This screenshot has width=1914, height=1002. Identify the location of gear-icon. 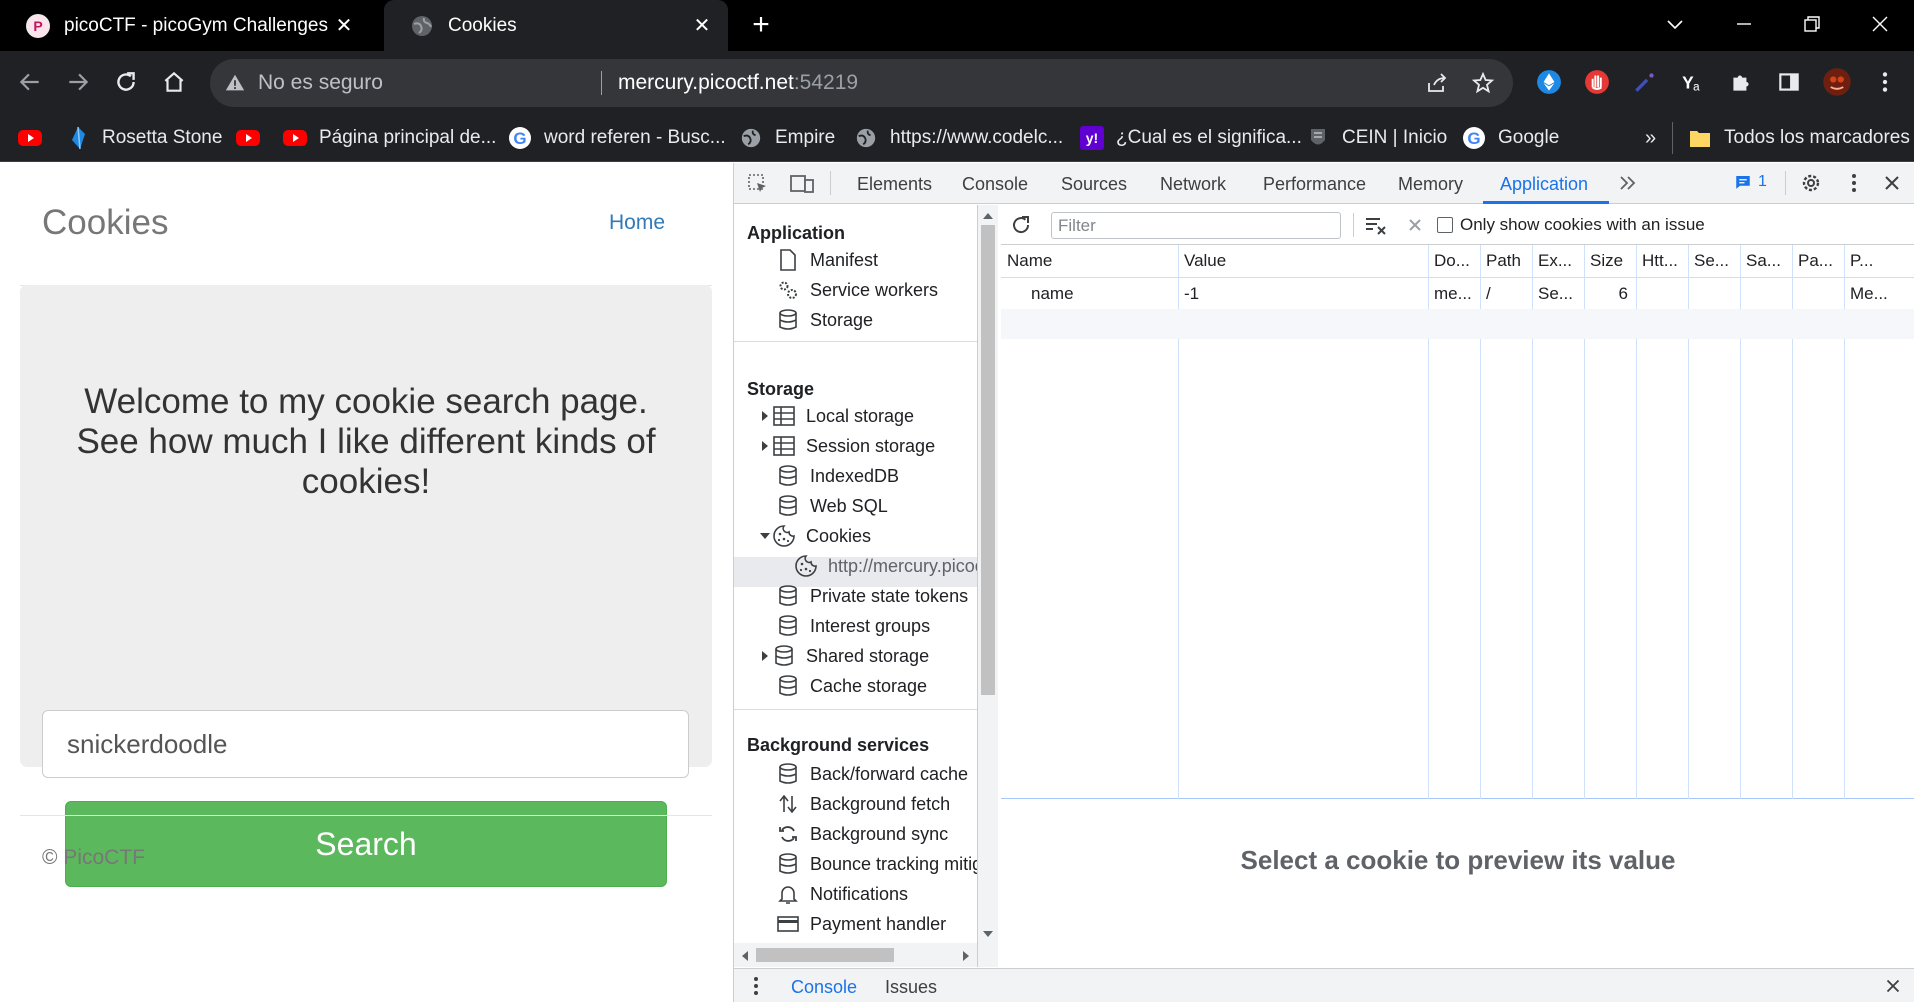
(1811, 183).